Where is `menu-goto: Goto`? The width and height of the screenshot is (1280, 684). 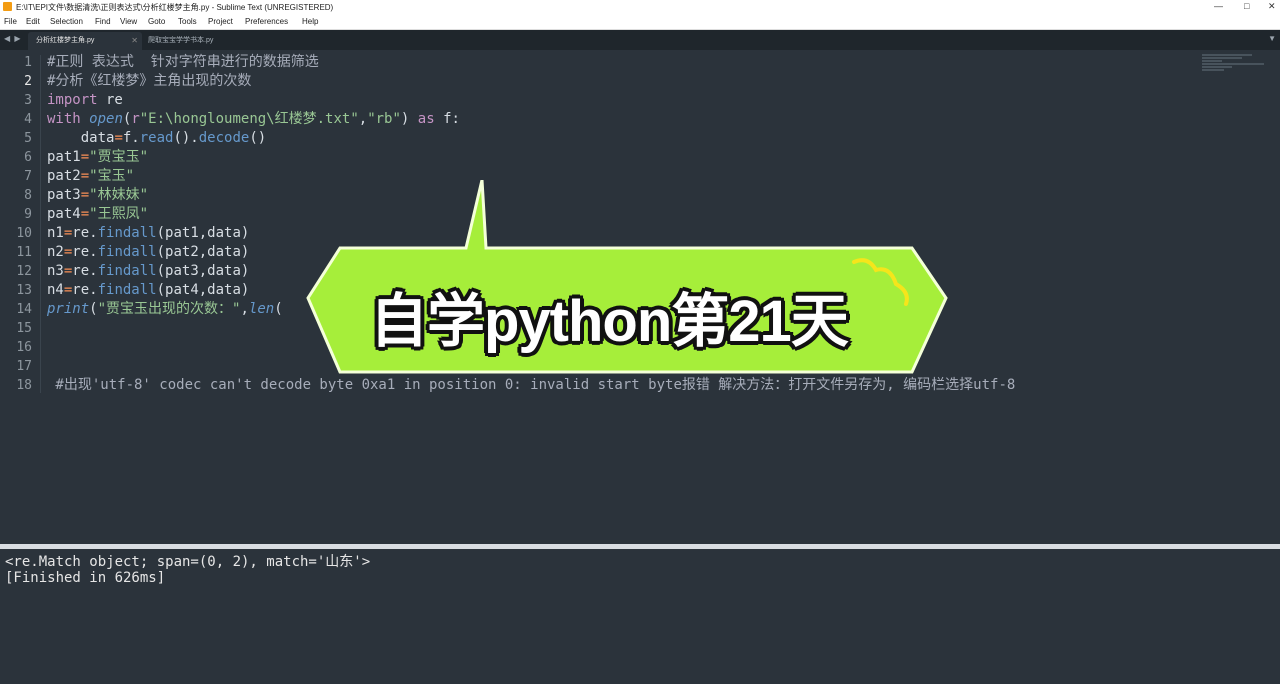 menu-goto: Goto is located at coordinates (156, 21).